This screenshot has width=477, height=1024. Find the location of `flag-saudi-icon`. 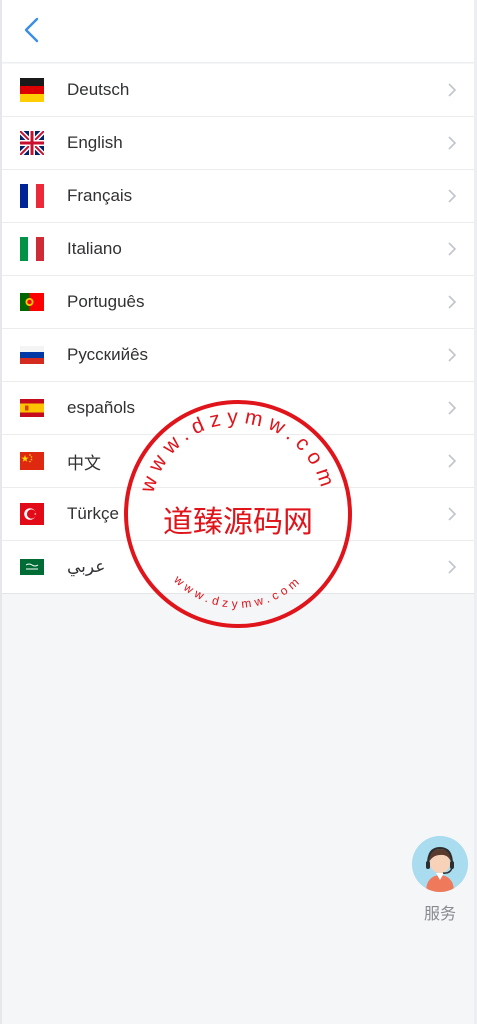

flag-saudi-icon is located at coordinates (32, 567).